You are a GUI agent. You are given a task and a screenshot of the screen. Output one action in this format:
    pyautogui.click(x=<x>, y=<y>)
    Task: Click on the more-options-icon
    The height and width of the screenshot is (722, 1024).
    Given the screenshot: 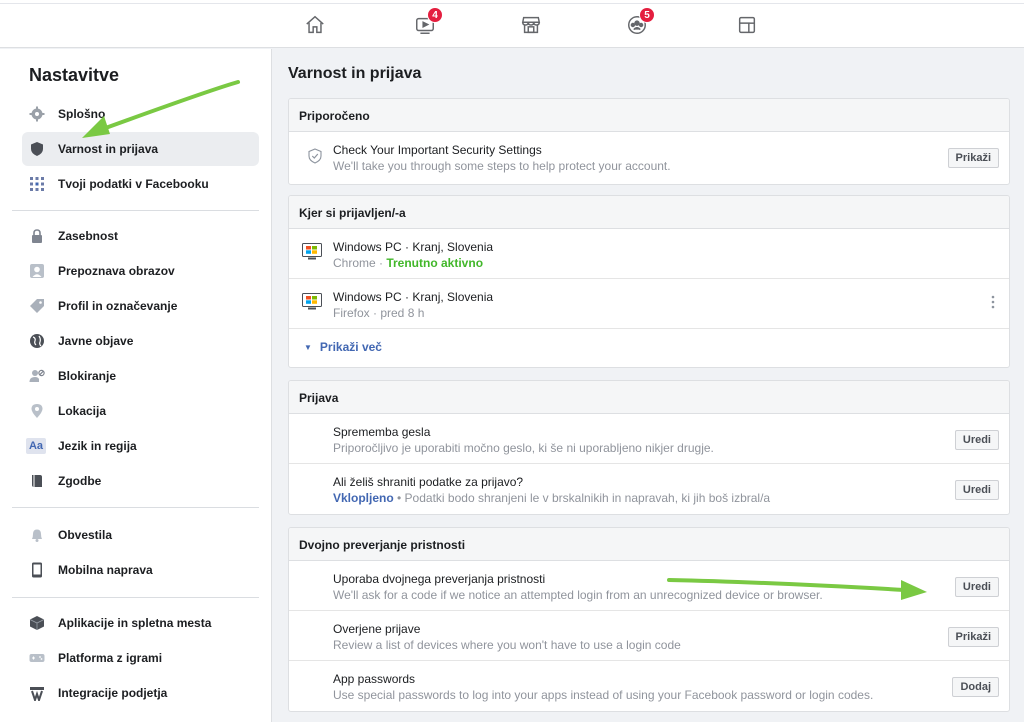 What is the action you would take?
    pyautogui.click(x=993, y=302)
    